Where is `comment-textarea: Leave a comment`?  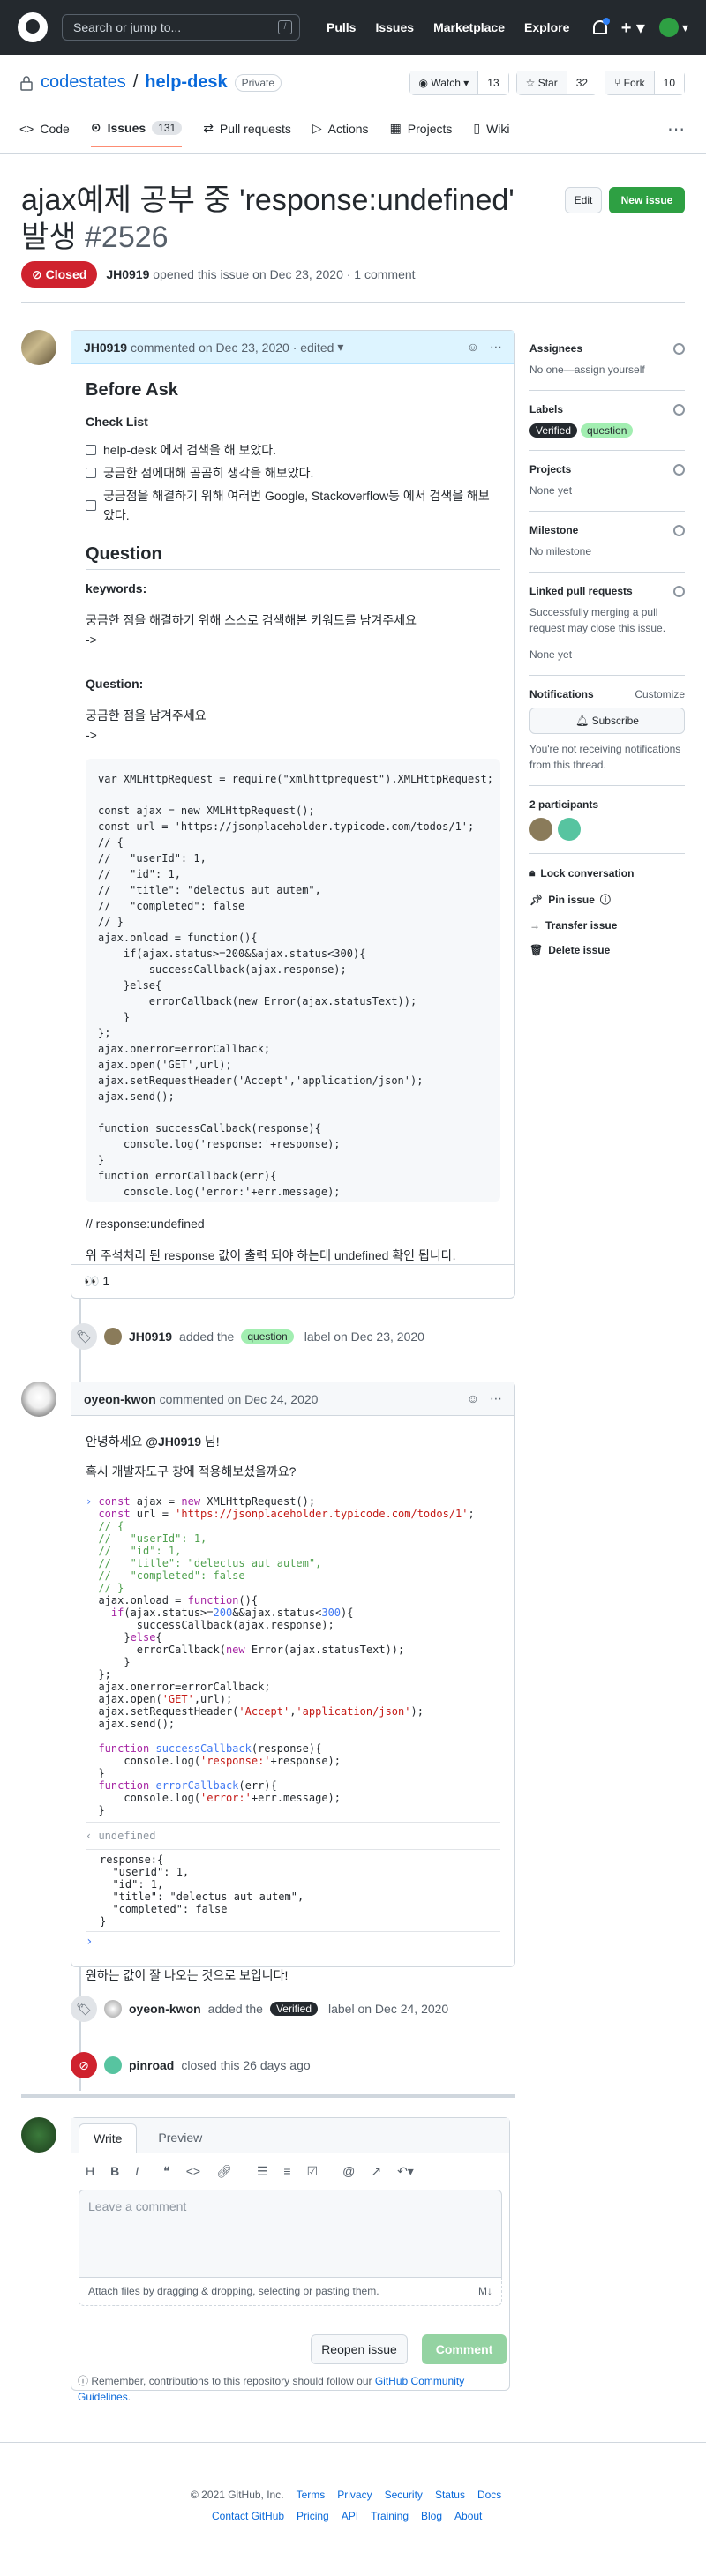
comment-textarea: Leave a comment is located at coordinates (290, 2234).